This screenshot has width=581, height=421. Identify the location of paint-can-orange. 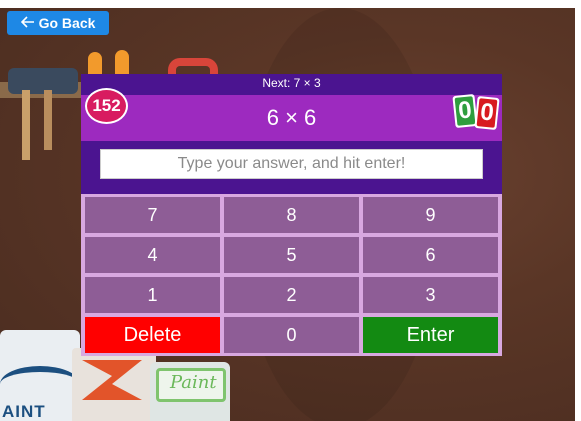
(114, 384).